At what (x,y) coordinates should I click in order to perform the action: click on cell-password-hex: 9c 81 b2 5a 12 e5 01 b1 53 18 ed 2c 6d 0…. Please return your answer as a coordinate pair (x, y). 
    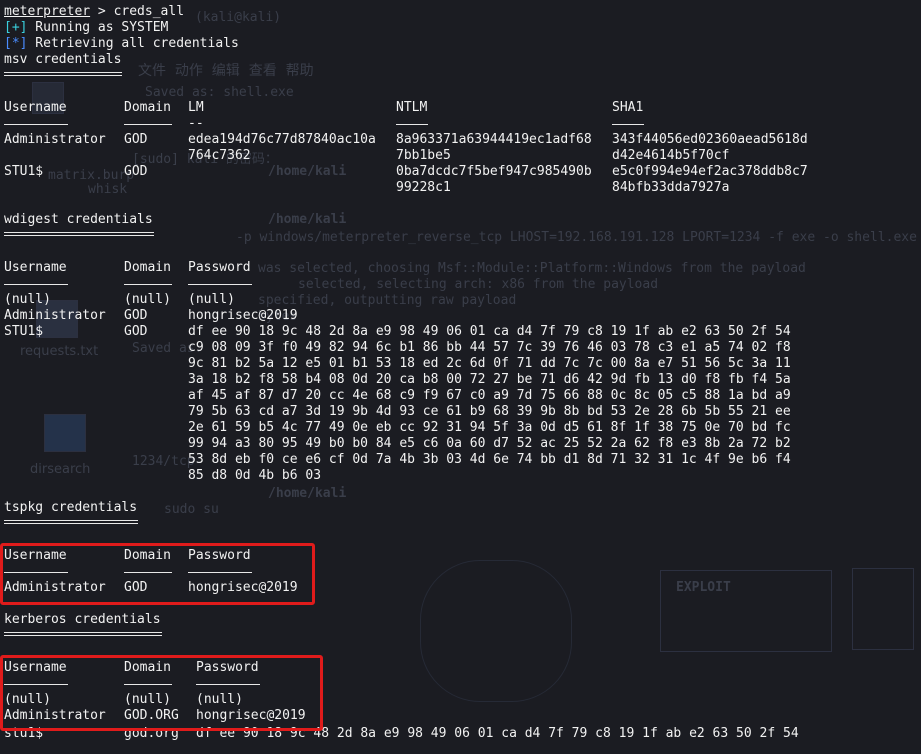
    Looking at the image, I should click on (489, 363).